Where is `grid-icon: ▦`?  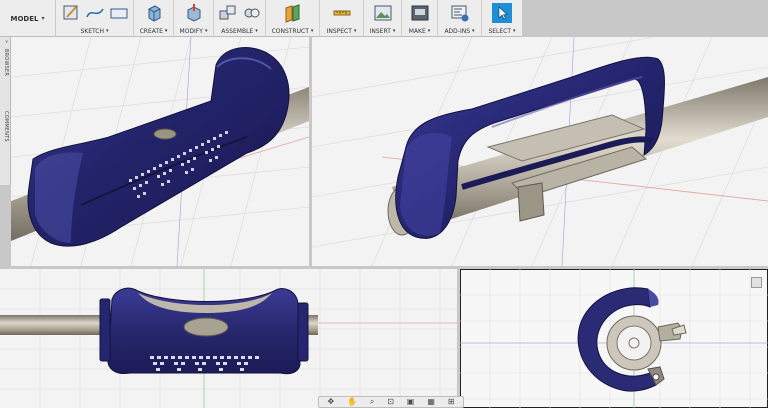
grid-icon: ▦ is located at coordinates (431, 402).